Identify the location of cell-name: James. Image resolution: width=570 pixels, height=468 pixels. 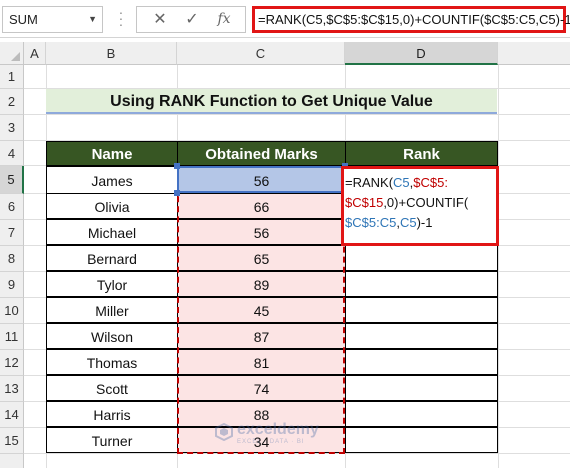
(112, 180).